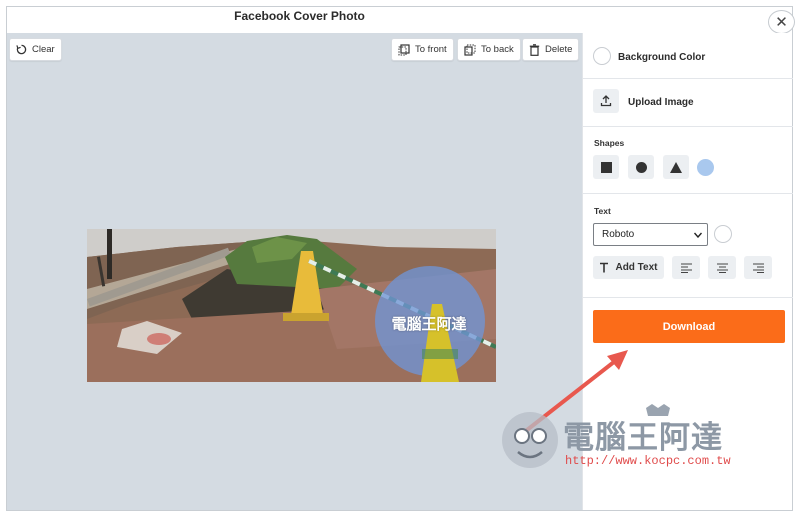 The image size is (800, 517). What do you see at coordinates (689, 326) in the screenshot?
I see `download-button: Download` at bounding box center [689, 326].